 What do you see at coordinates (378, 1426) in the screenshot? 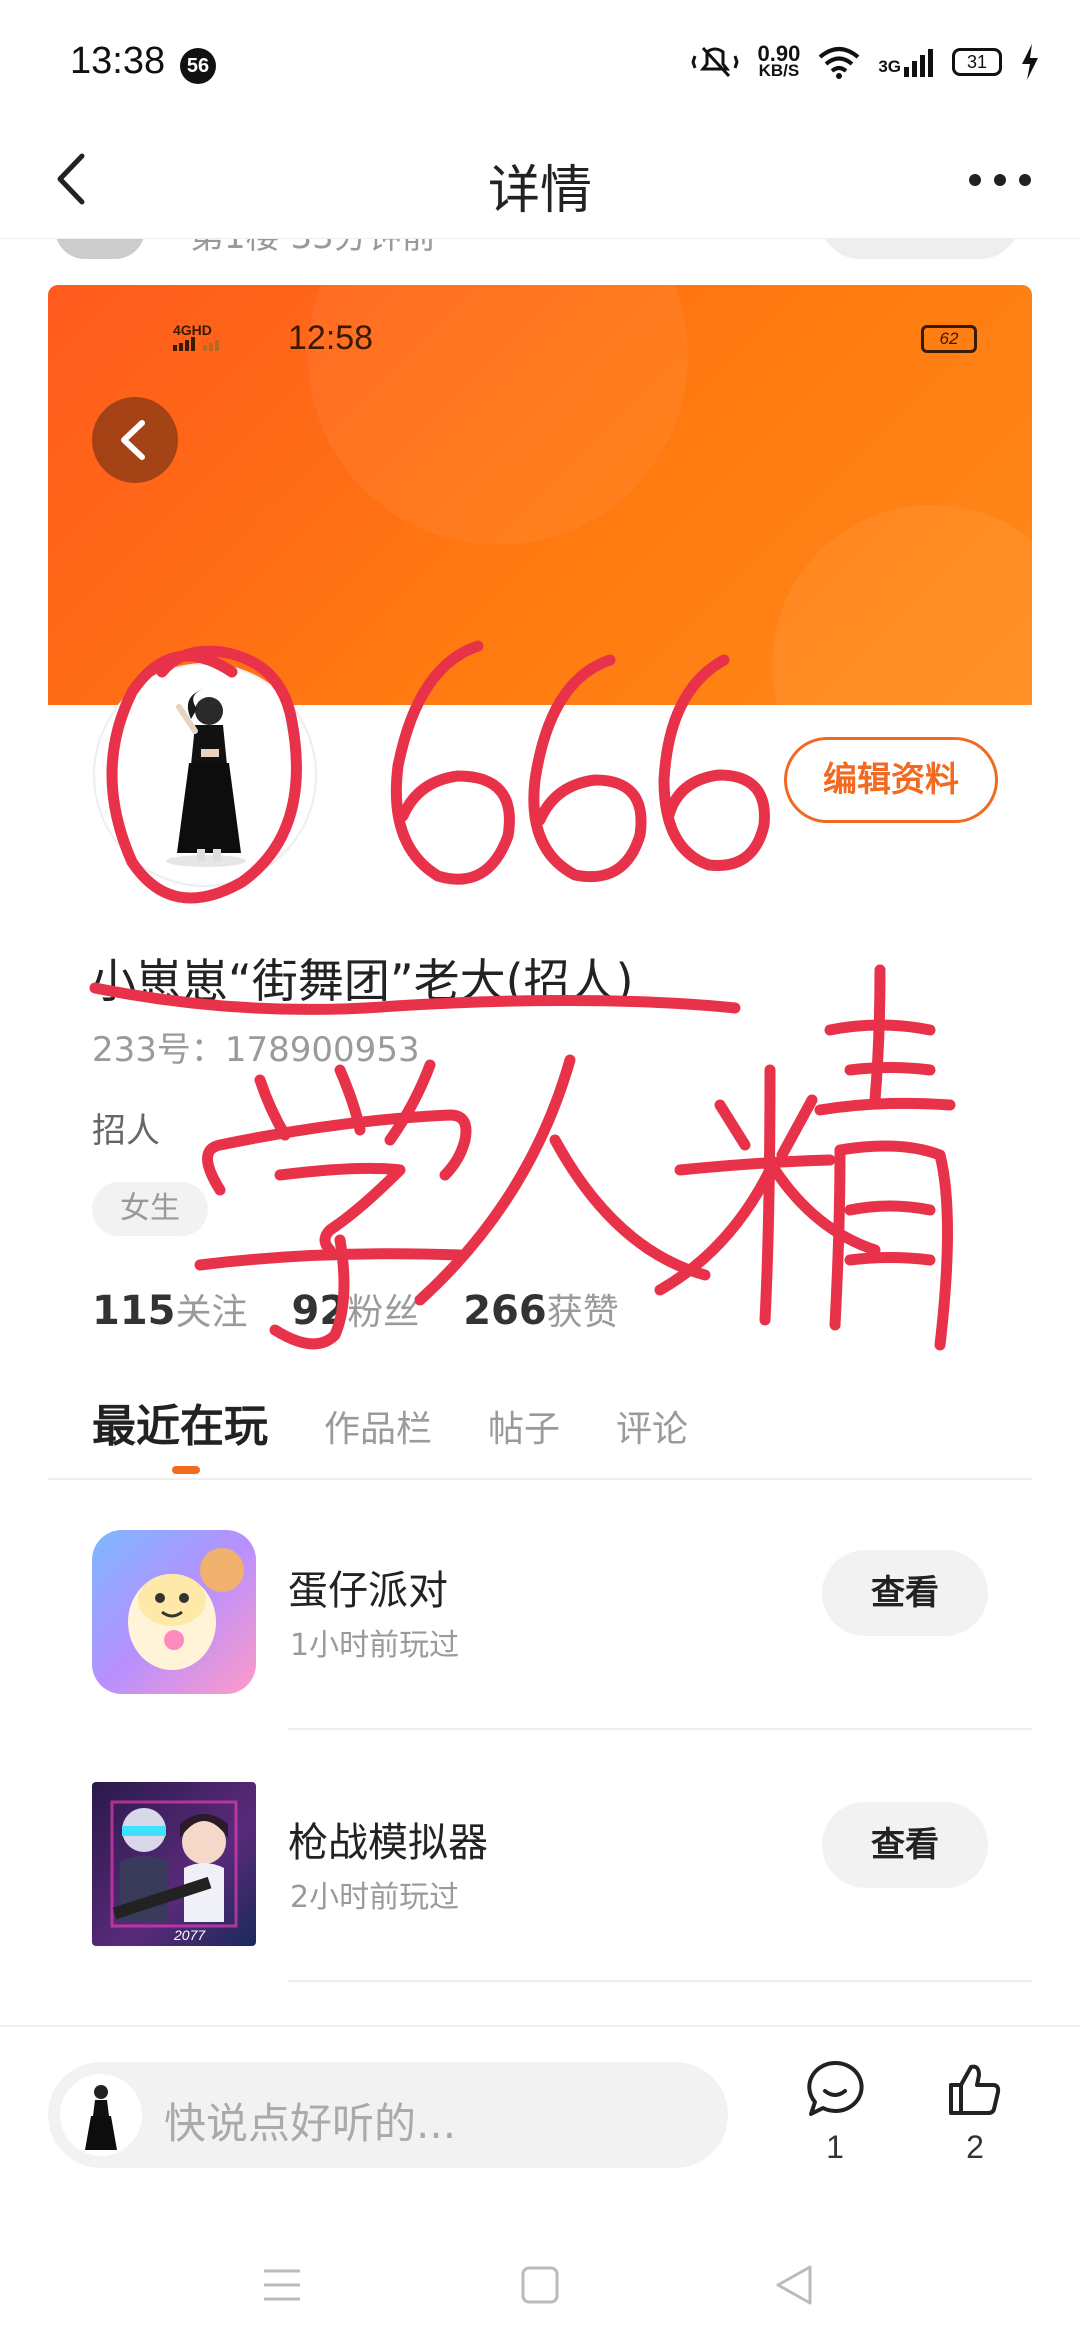
I see `tab-works: 作品栏` at bounding box center [378, 1426].